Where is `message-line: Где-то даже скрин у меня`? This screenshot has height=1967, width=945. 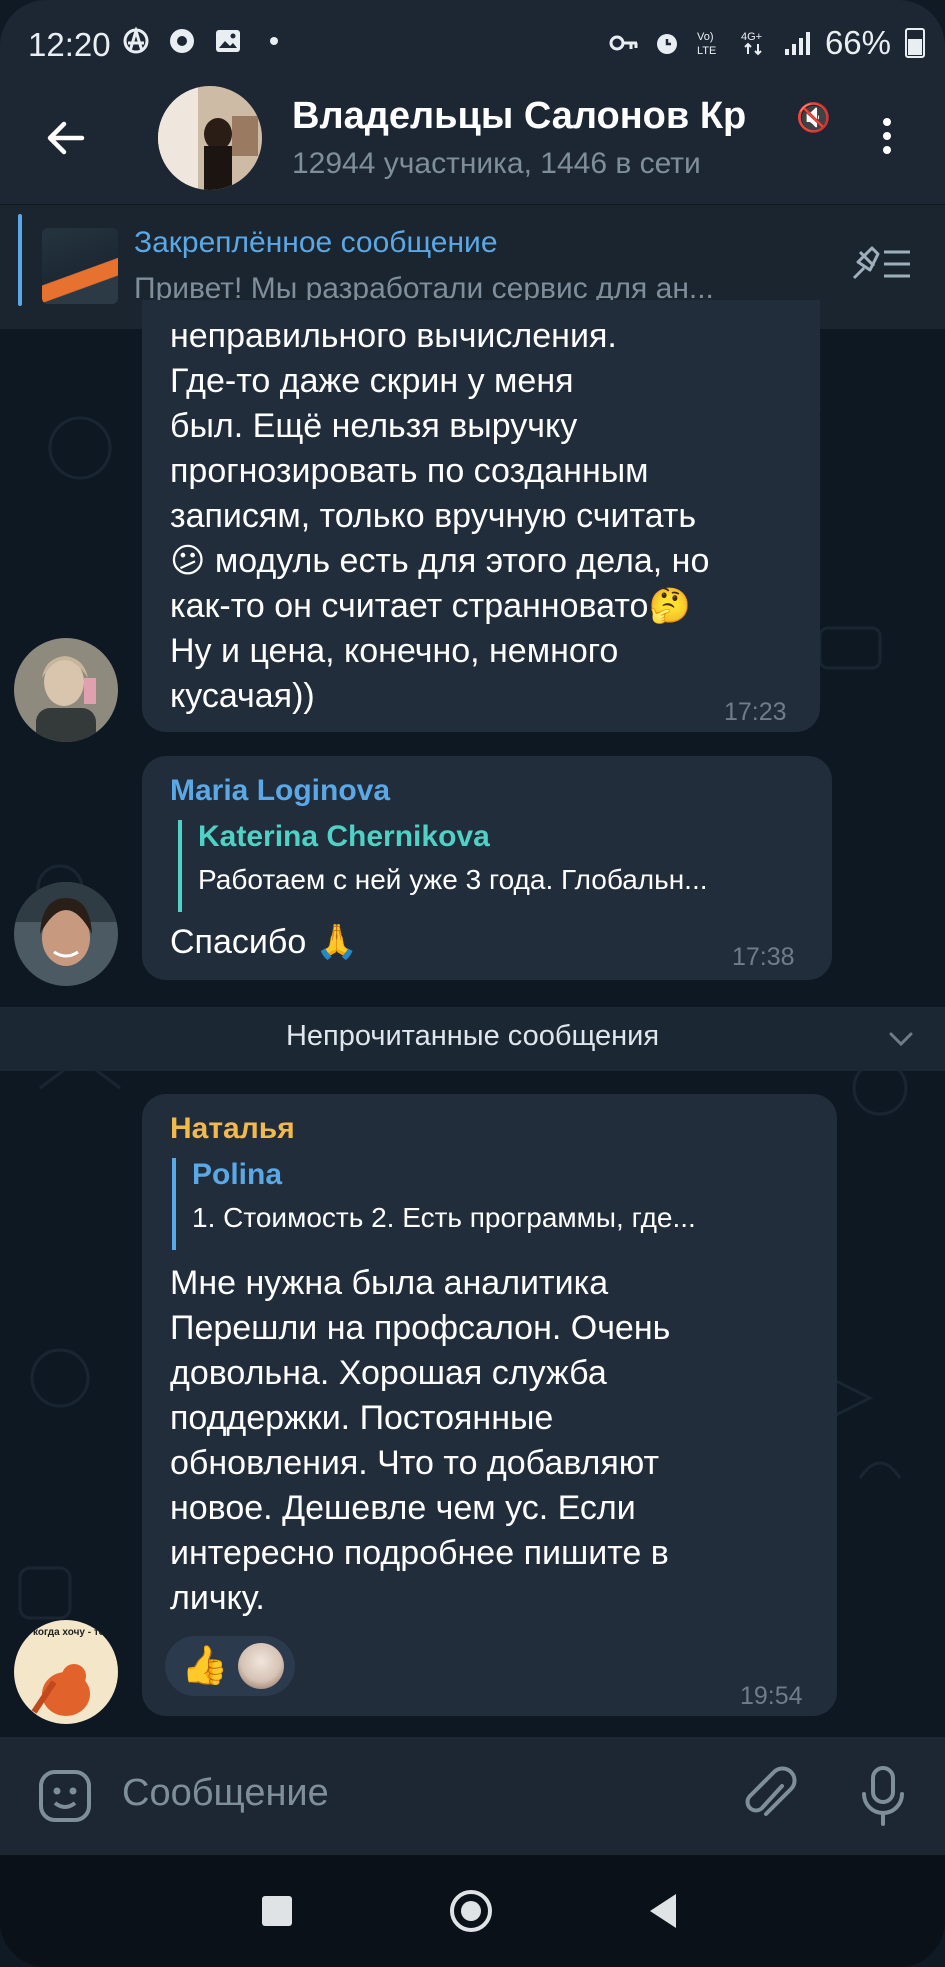
message-line: Где-то даже скрин у меня is located at coordinates (372, 381).